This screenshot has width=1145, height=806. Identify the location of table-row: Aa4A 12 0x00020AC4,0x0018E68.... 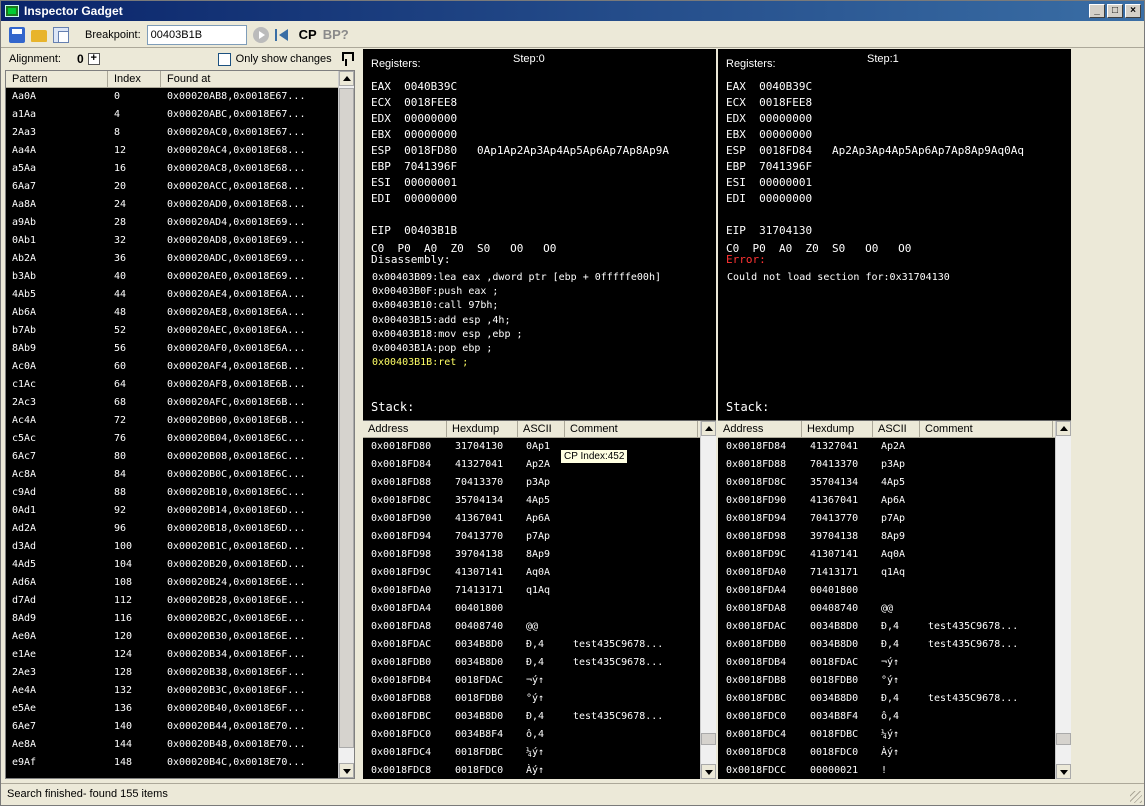
(172, 151).